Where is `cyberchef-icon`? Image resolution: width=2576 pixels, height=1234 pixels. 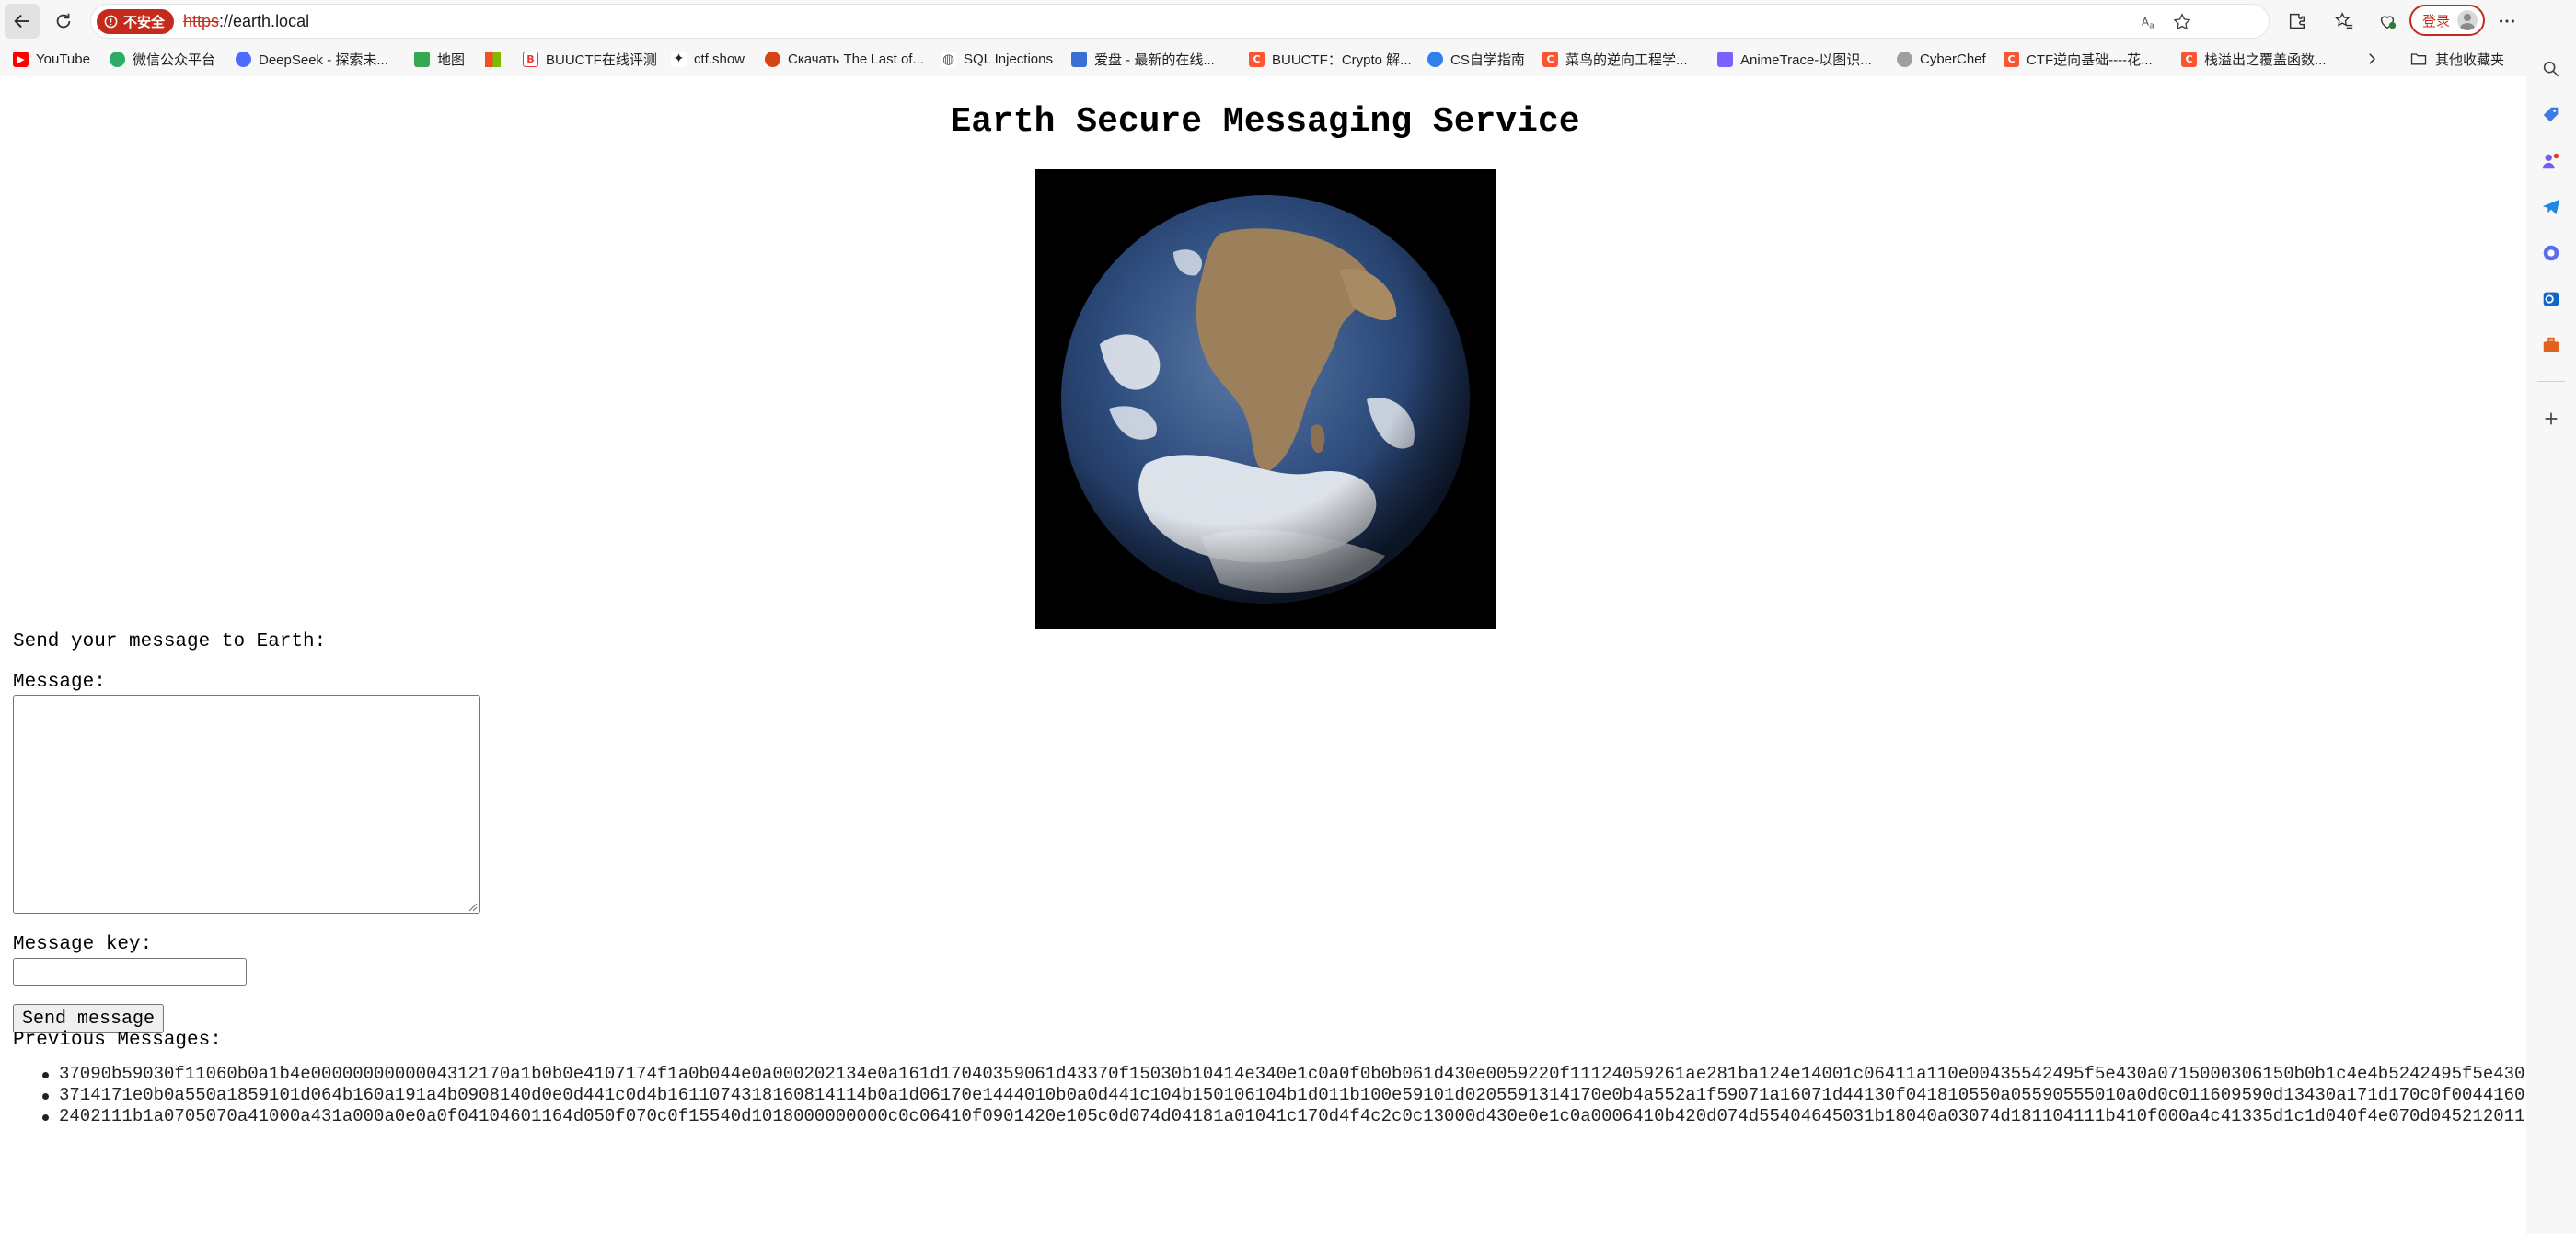 cyberchef-icon is located at coordinates (1905, 59).